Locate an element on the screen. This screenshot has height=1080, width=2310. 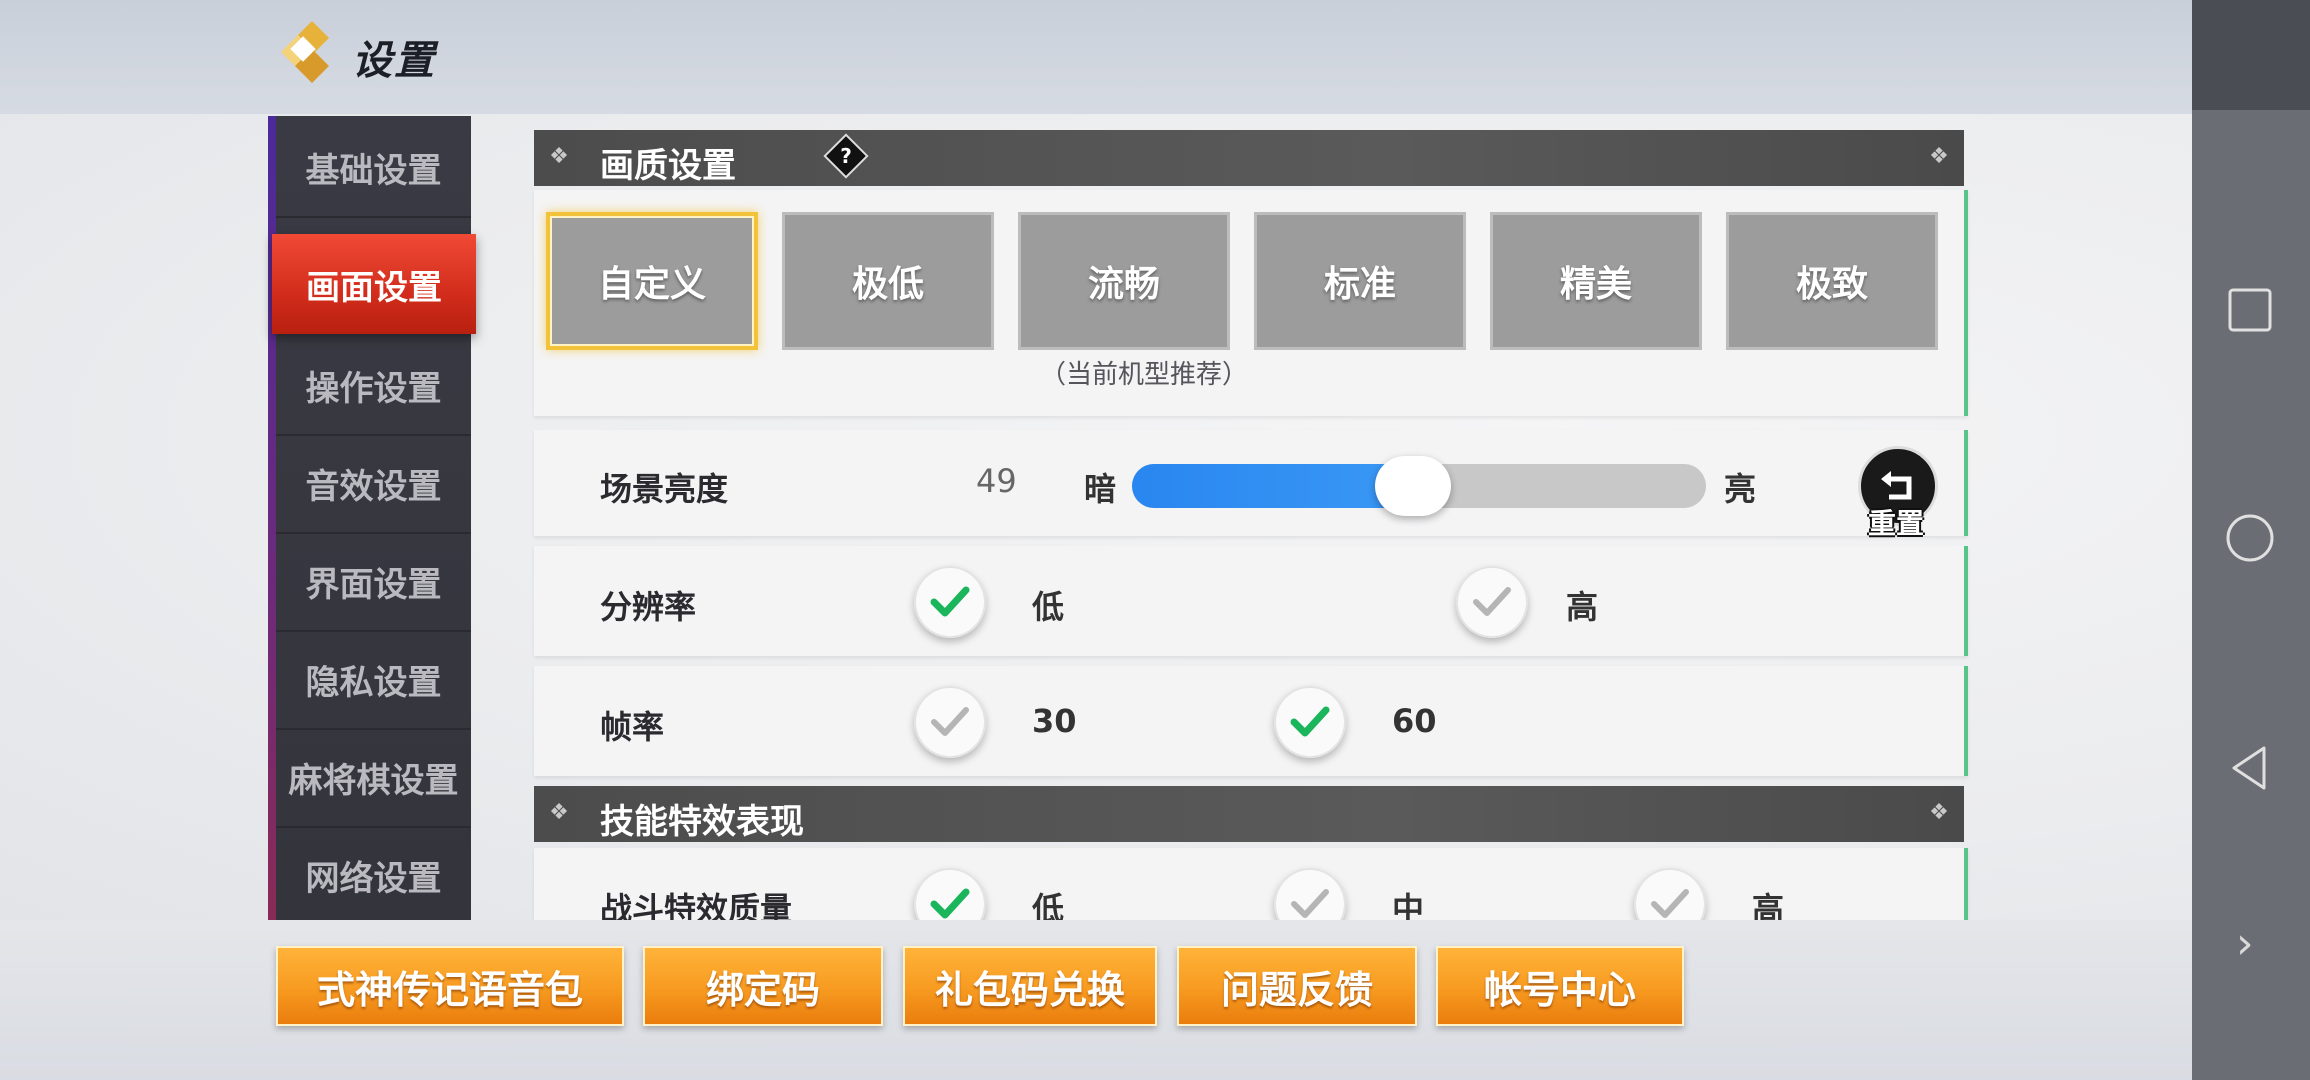
chevron-right-icon: › is located at coordinates (2245, 943).